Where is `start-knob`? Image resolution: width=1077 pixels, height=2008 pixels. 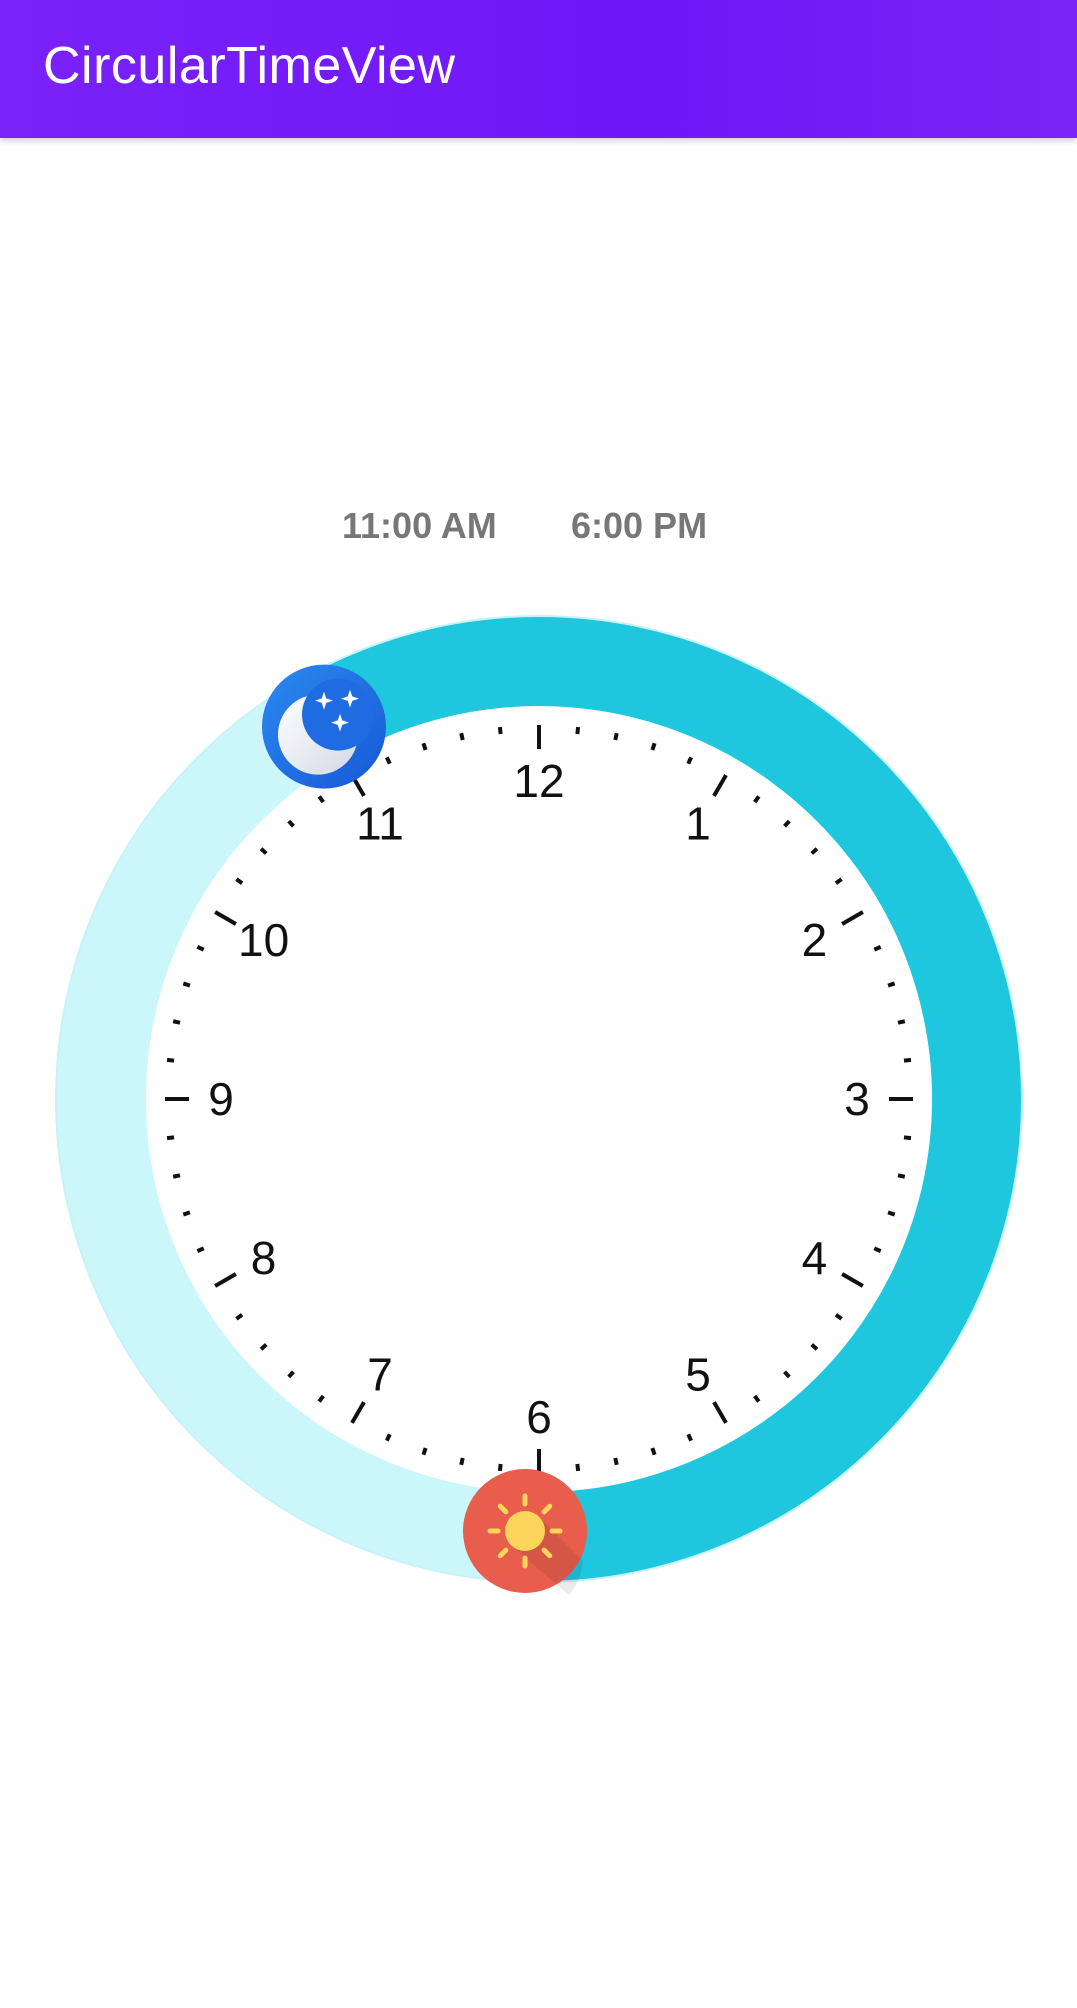 start-knob is located at coordinates (324, 726).